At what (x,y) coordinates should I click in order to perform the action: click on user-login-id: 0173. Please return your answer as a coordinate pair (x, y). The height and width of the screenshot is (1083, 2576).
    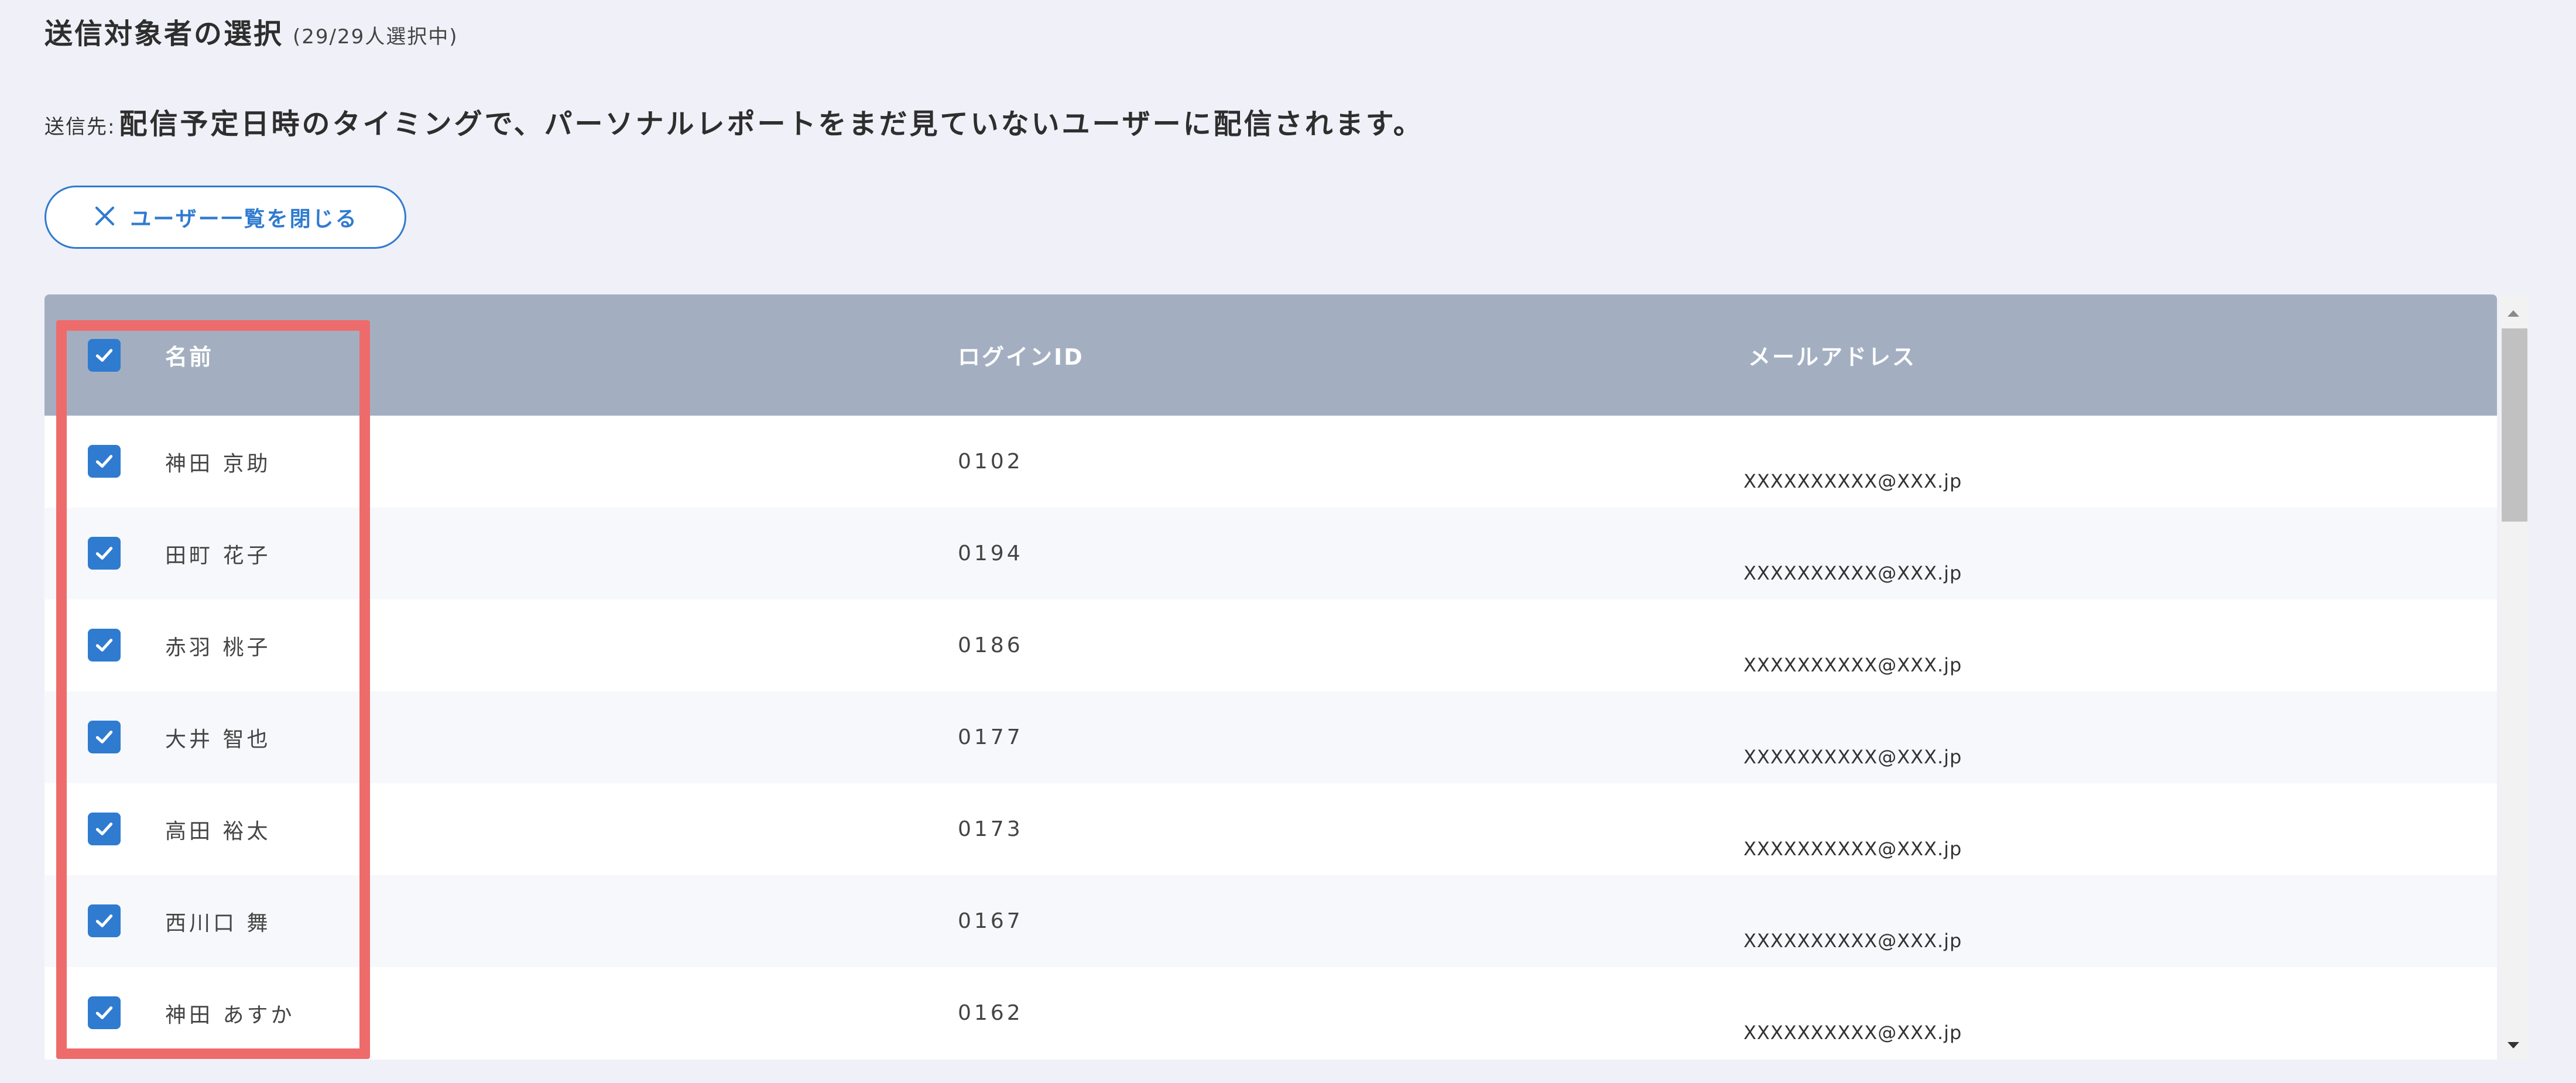
    Looking at the image, I should click on (990, 829).